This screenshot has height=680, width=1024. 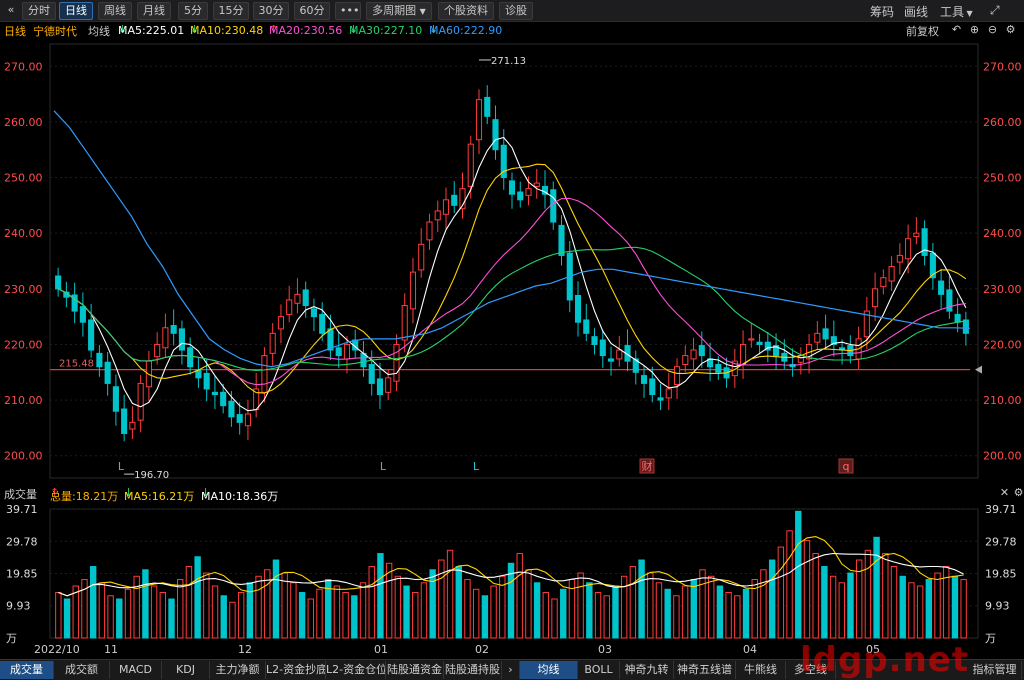 What do you see at coordinates (159, 494) in the screenshot?
I see `volume-ma5: MA5:16.21万 ↓` at bounding box center [159, 494].